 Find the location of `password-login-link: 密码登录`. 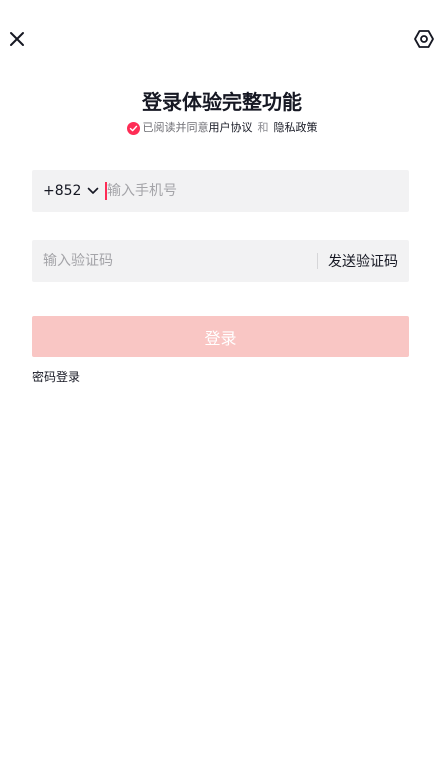

password-login-link: 密码登录 is located at coordinates (56, 377).